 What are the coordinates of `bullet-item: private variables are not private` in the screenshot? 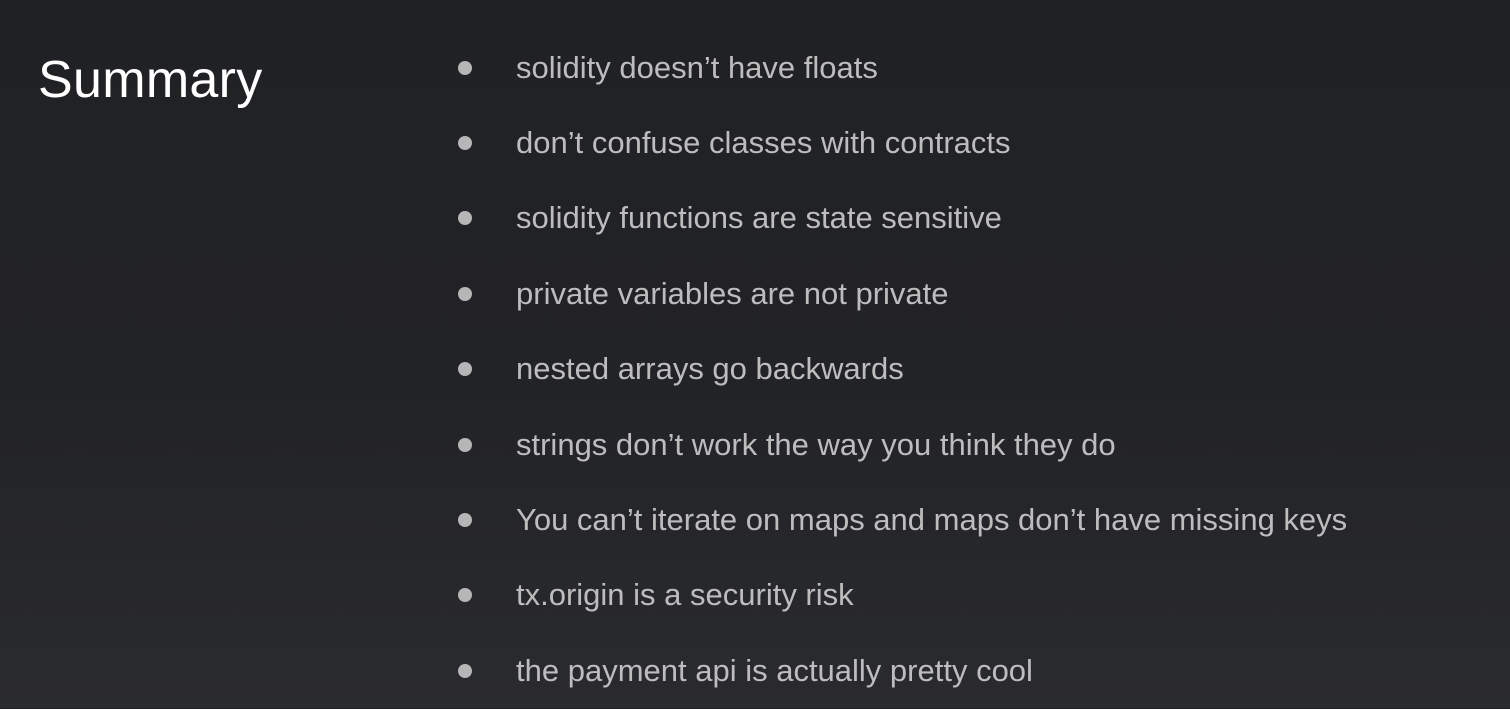 It's located at (901, 293).